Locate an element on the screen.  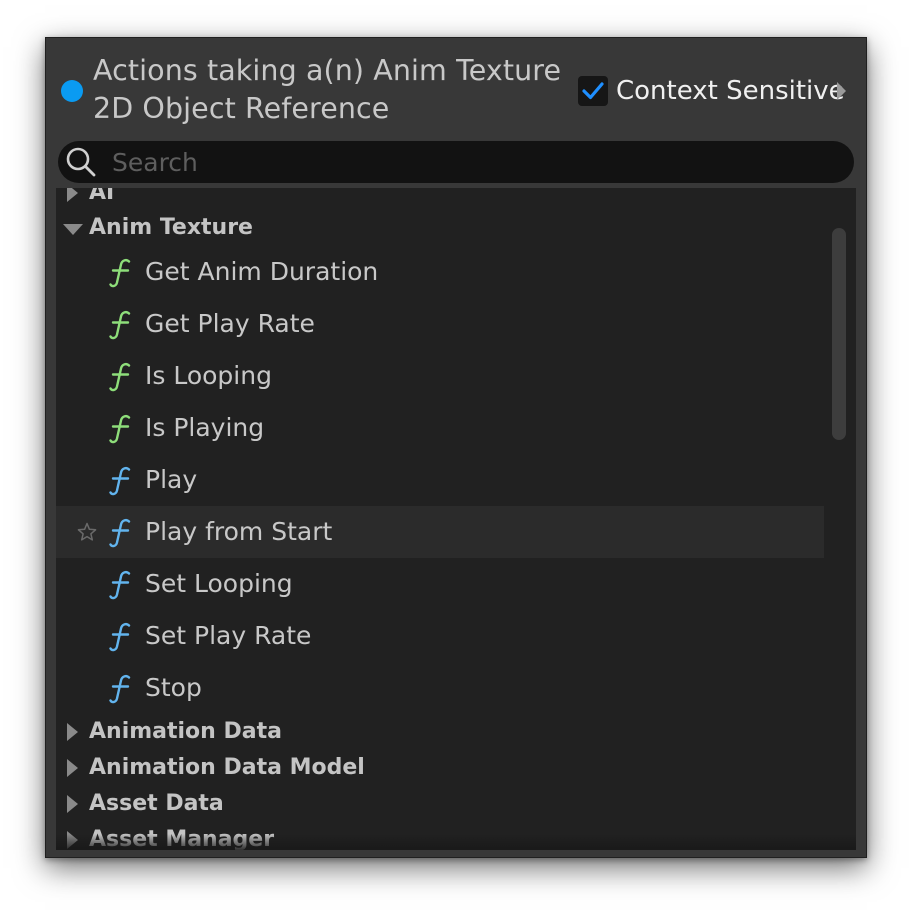
category-animation-data: Animation Data is located at coordinates (440, 732).